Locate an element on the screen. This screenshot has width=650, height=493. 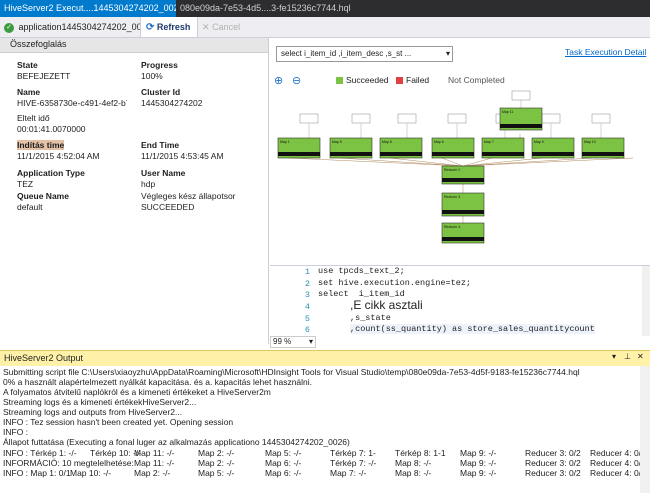
progress-cell: INFO : Térkép 1: -/- is located at coordinates (40, 453).